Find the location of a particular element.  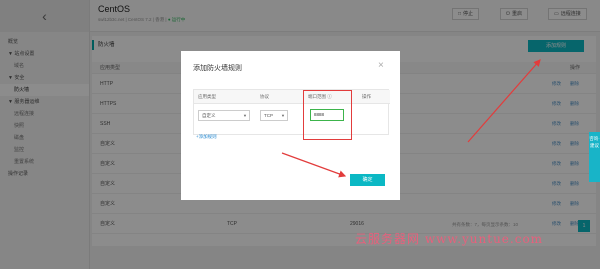

col-app-type: 应用类型 is located at coordinates (207, 96).